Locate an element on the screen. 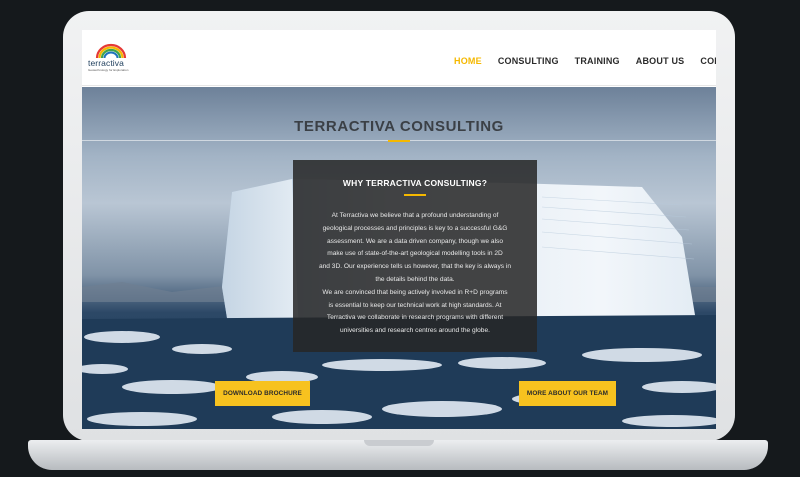 The image size is (800, 477). main-nav: HOME CONSULTING TRAINING ABOUT US CONTACT is located at coordinates (585, 58).